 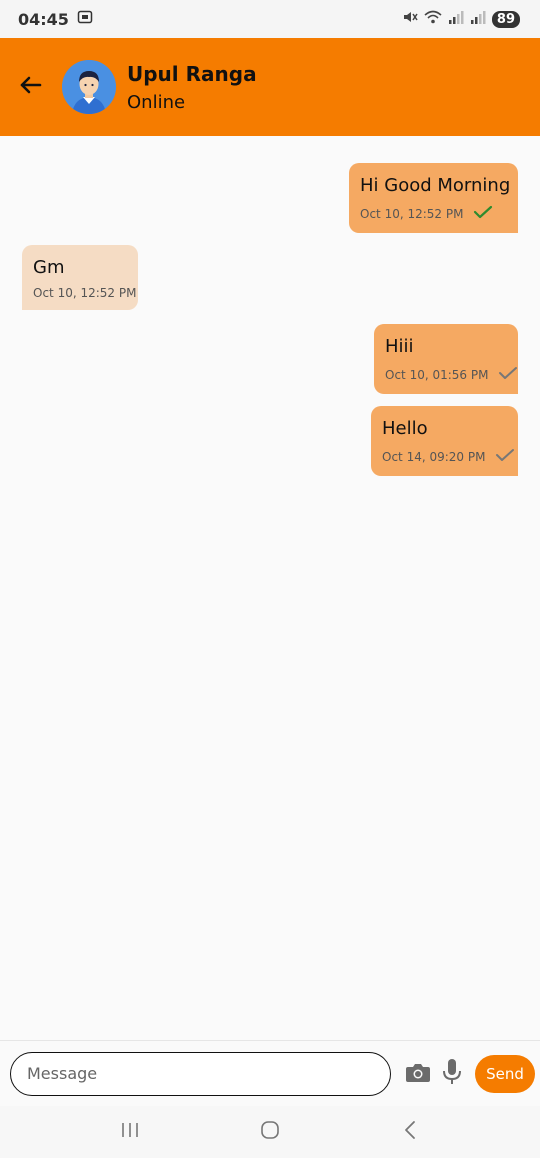 I want to click on camera-icon, so click(x=418, y=1074).